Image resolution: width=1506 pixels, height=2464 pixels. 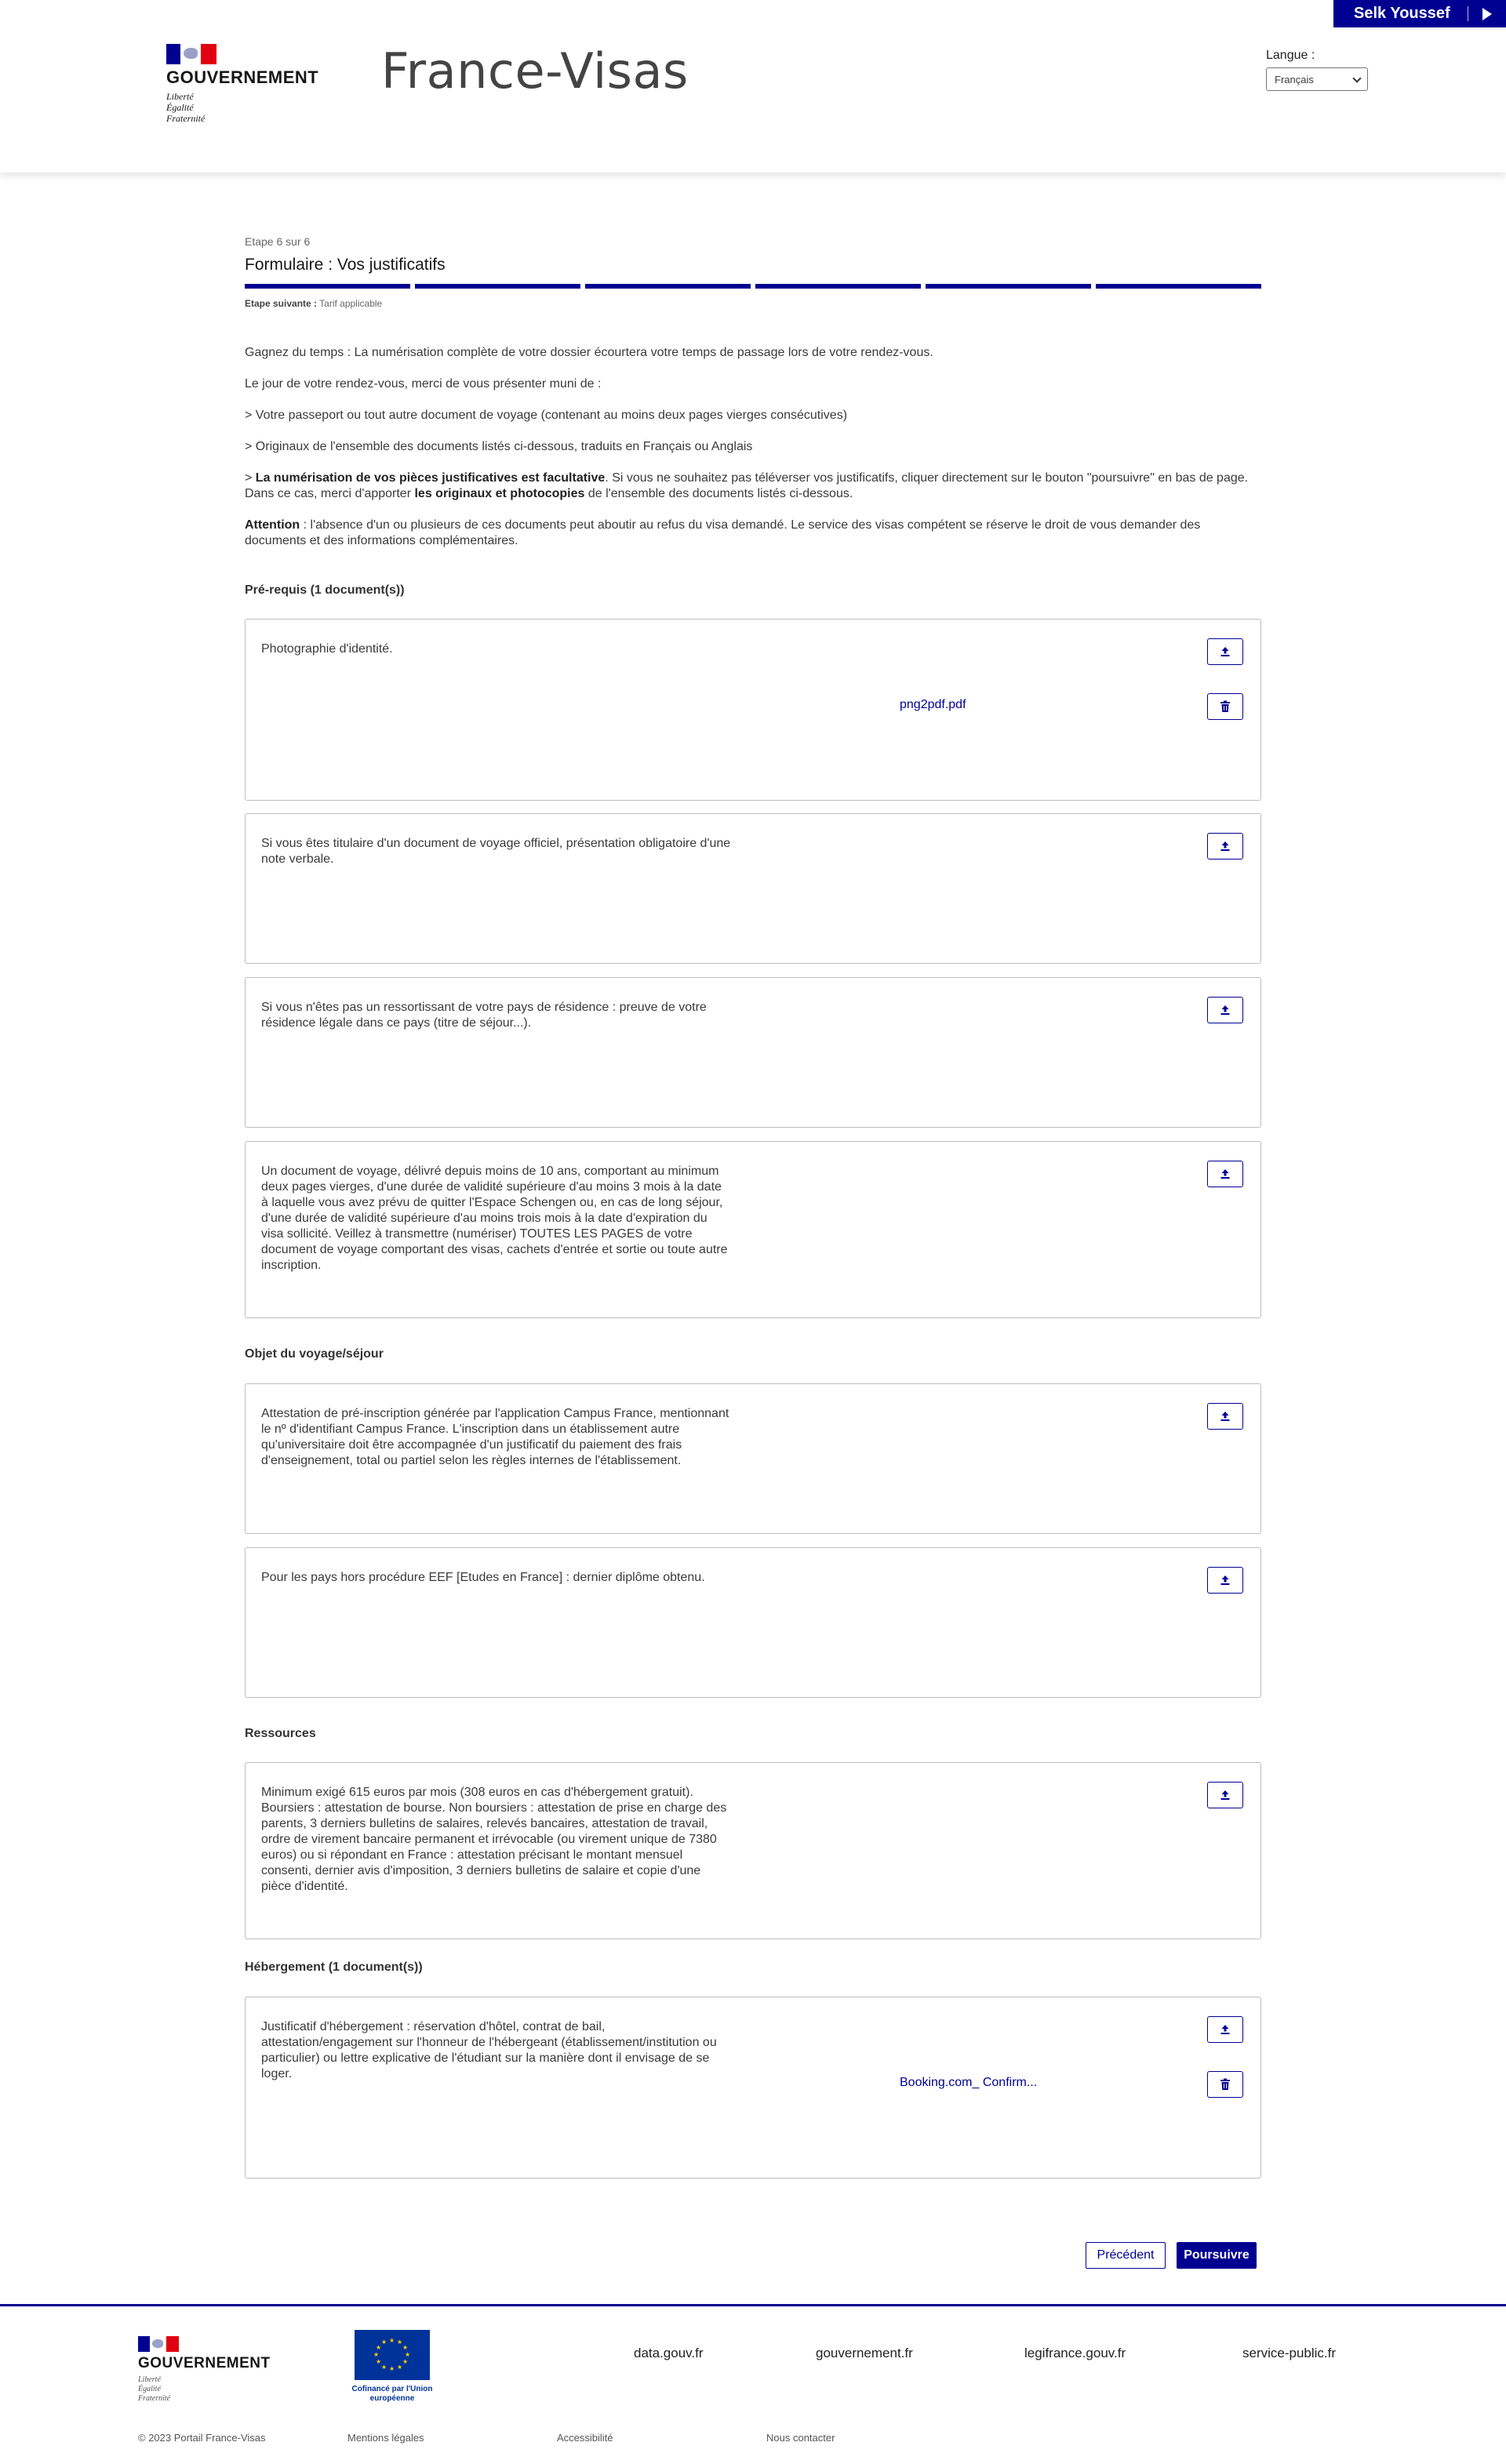 What do you see at coordinates (149, 2379) in the screenshot?
I see `devise-liberte: Liberté` at bounding box center [149, 2379].